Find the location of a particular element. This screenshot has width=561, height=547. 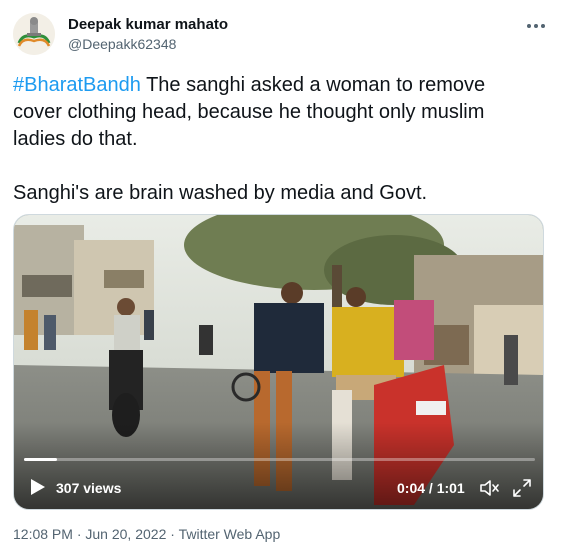

play-icon is located at coordinates (38, 487).